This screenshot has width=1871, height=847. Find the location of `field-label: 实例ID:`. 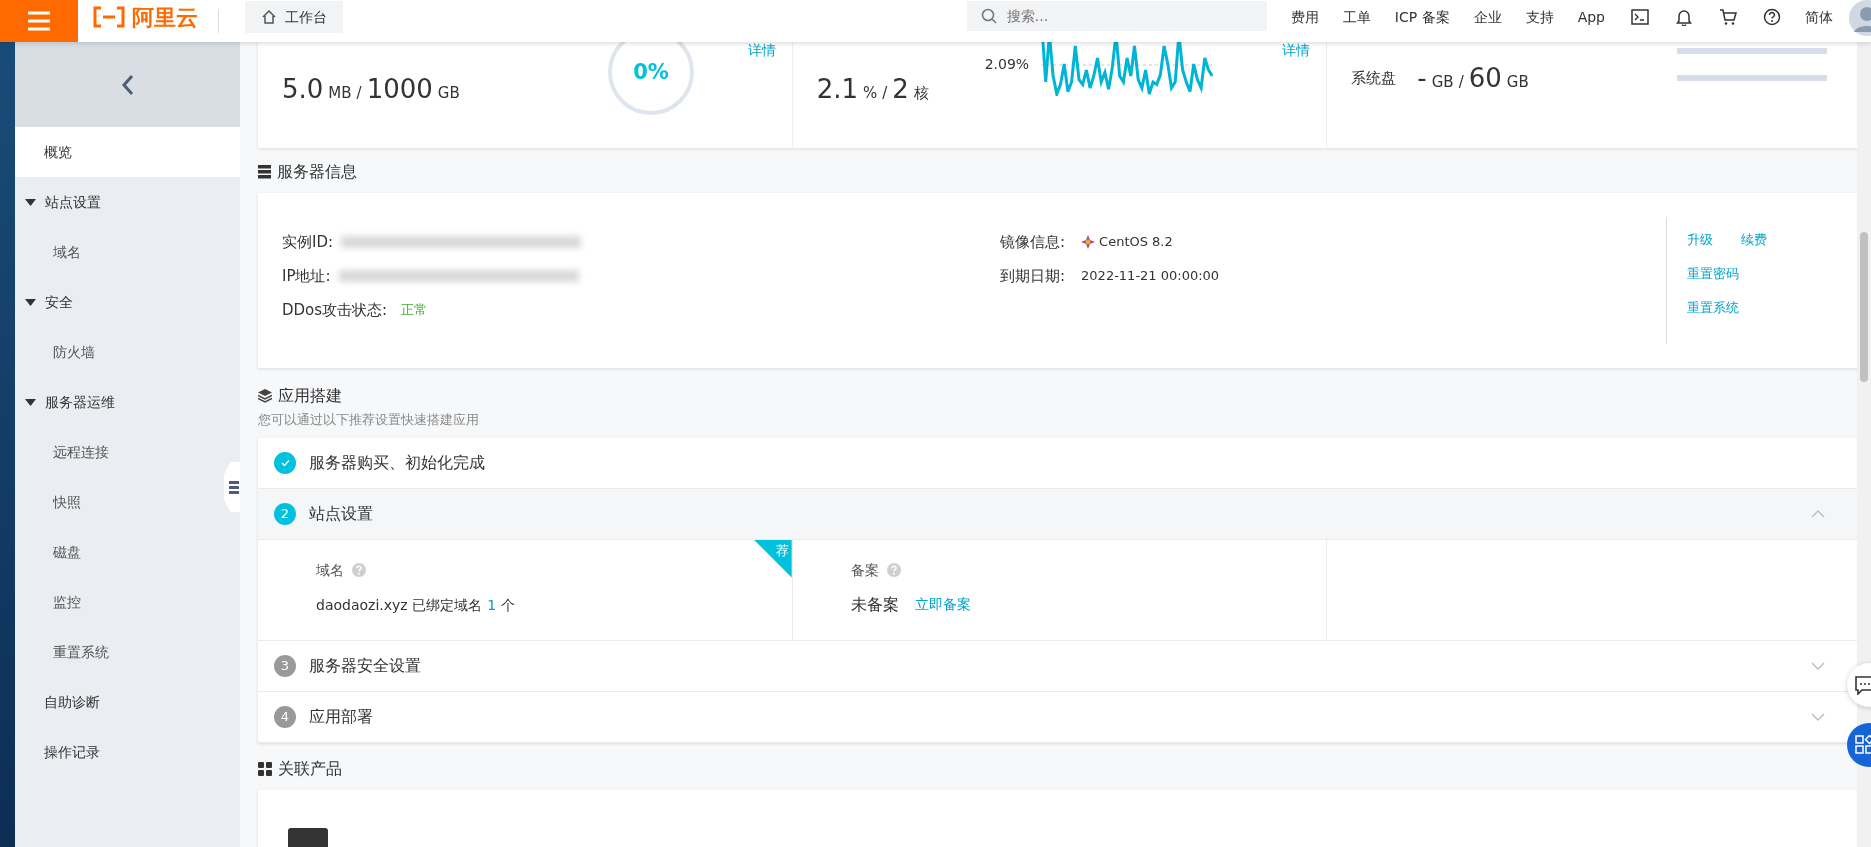

field-label: 实例ID: is located at coordinates (308, 242).